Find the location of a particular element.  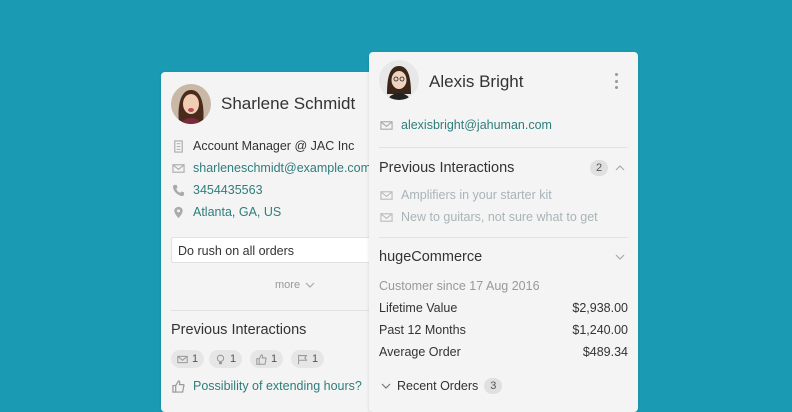

notes-field: Do rush on all orders is located at coordinates (281, 250).